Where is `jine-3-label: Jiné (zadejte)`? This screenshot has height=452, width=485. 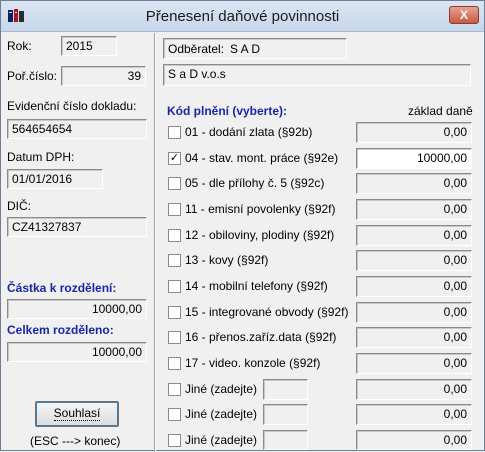 jine-3-label: Jiné (zadejte) is located at coordinates (221, 440).